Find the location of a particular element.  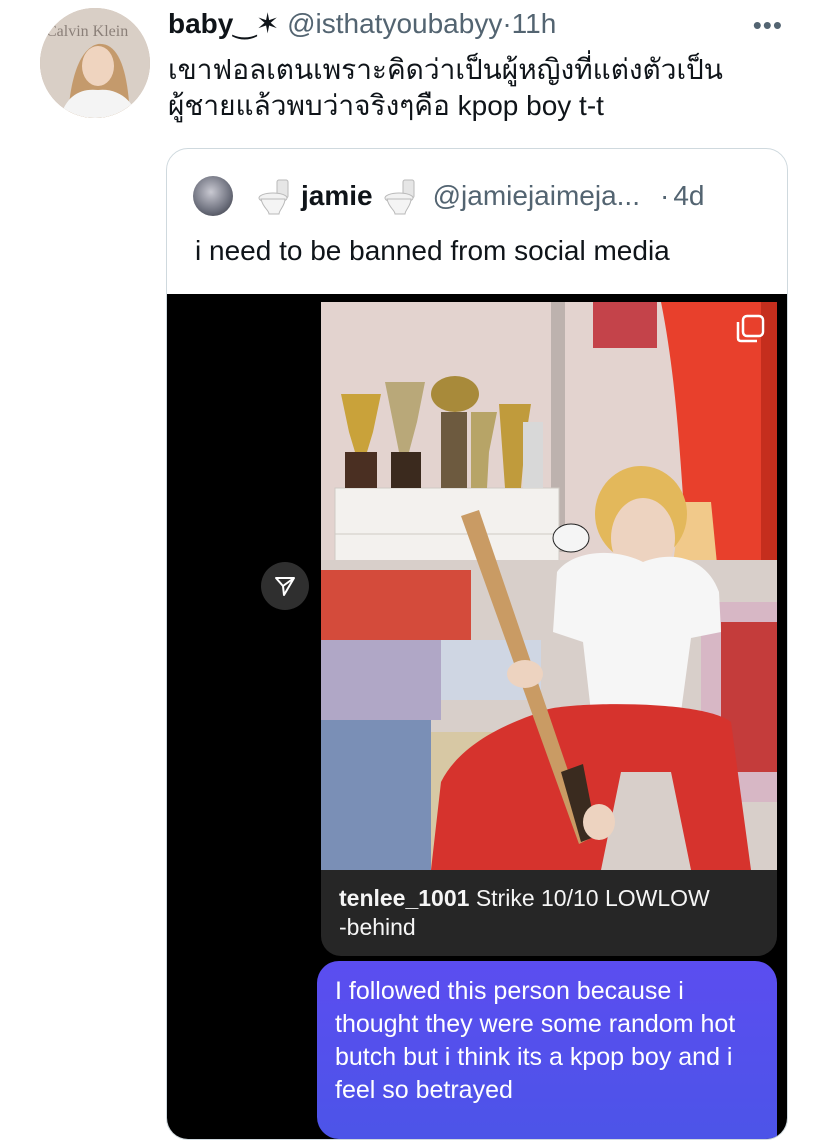

share-icon is located at coordinates (285, 586).